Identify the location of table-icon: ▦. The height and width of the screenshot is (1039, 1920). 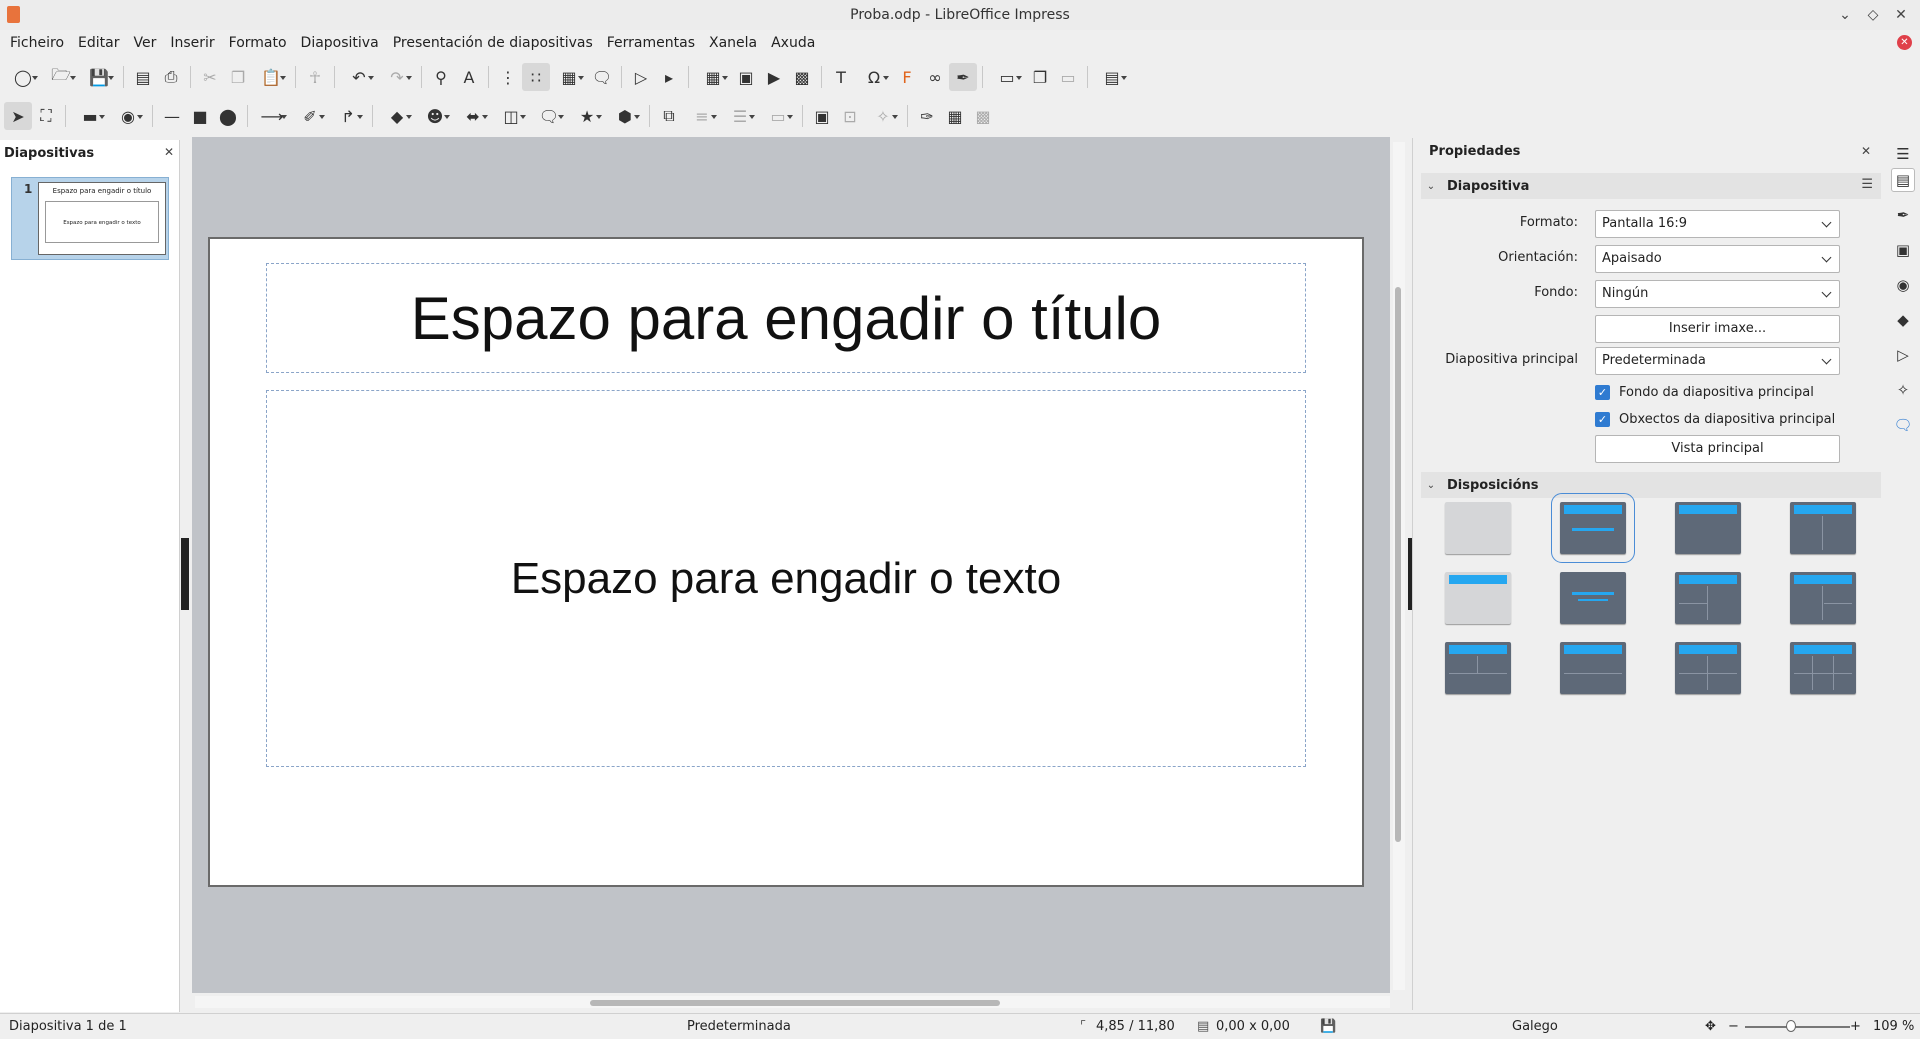
(713, 77).